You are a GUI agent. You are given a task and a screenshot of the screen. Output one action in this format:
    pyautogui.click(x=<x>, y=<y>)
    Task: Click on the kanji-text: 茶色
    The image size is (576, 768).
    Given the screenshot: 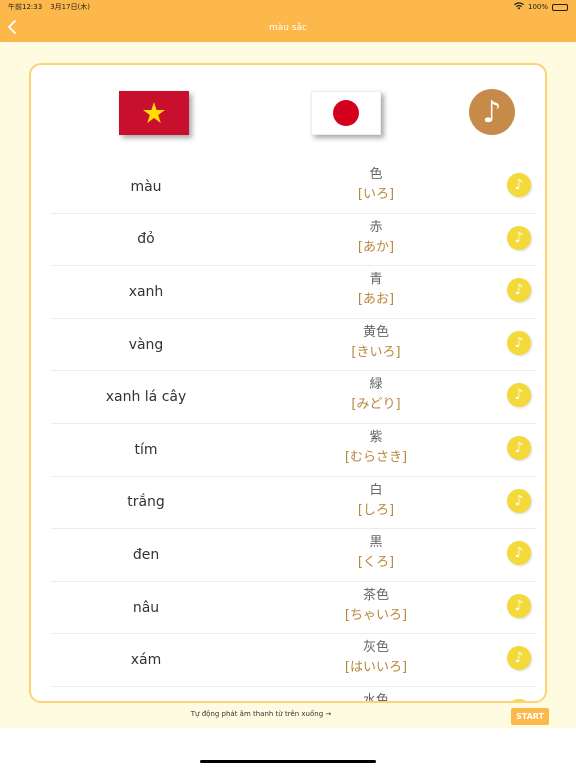 What is the action you would take?
    pyautogui.click(x=375, y=595)
    